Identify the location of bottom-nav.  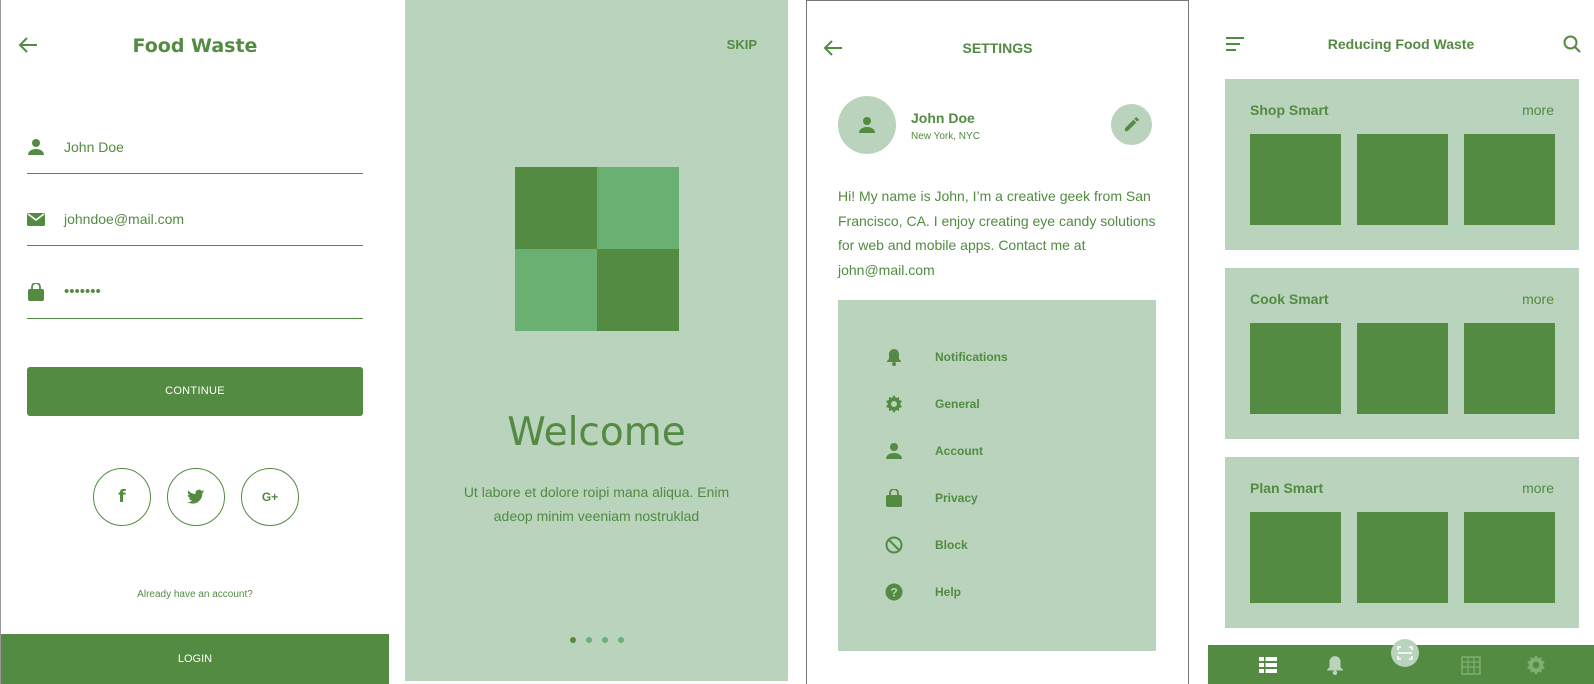
(1401, 661).